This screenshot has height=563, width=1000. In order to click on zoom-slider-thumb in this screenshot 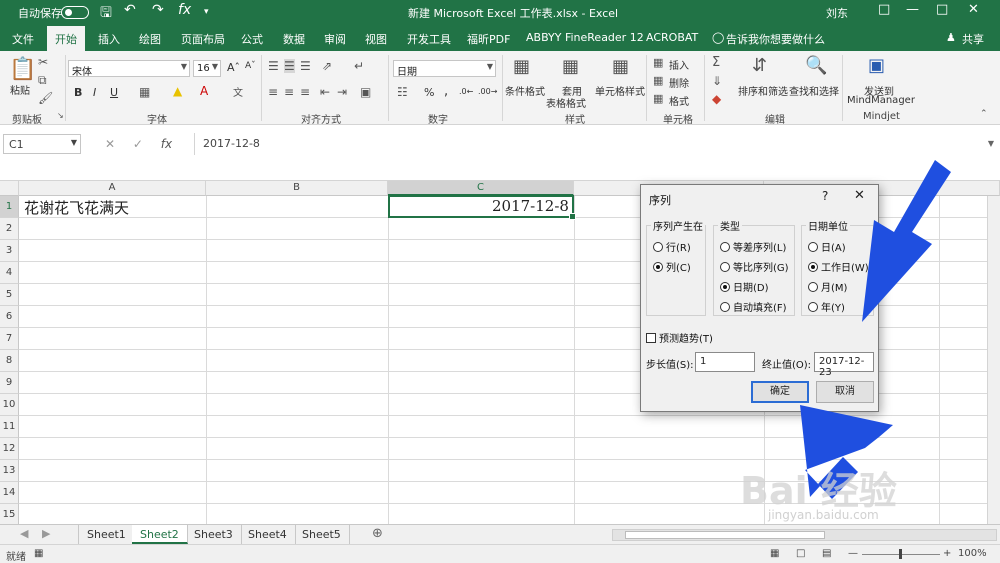, I will do `click(900, 554)`.